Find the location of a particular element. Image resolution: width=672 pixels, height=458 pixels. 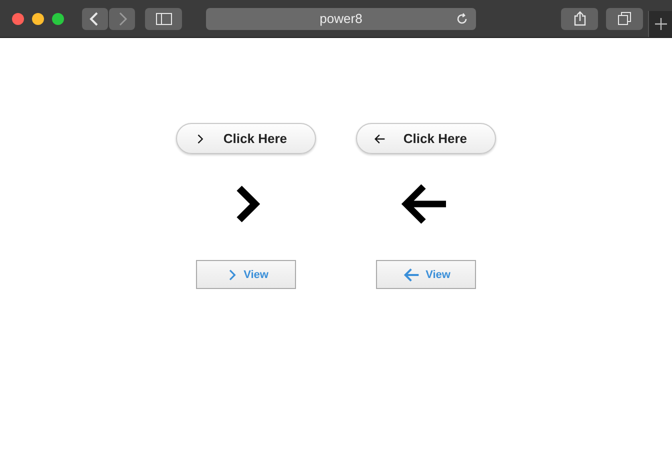

sidebar-icon is located at coordinates (164, 18).